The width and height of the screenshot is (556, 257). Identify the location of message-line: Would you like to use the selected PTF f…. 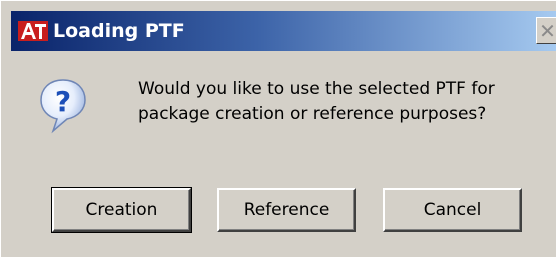
(316, 89).